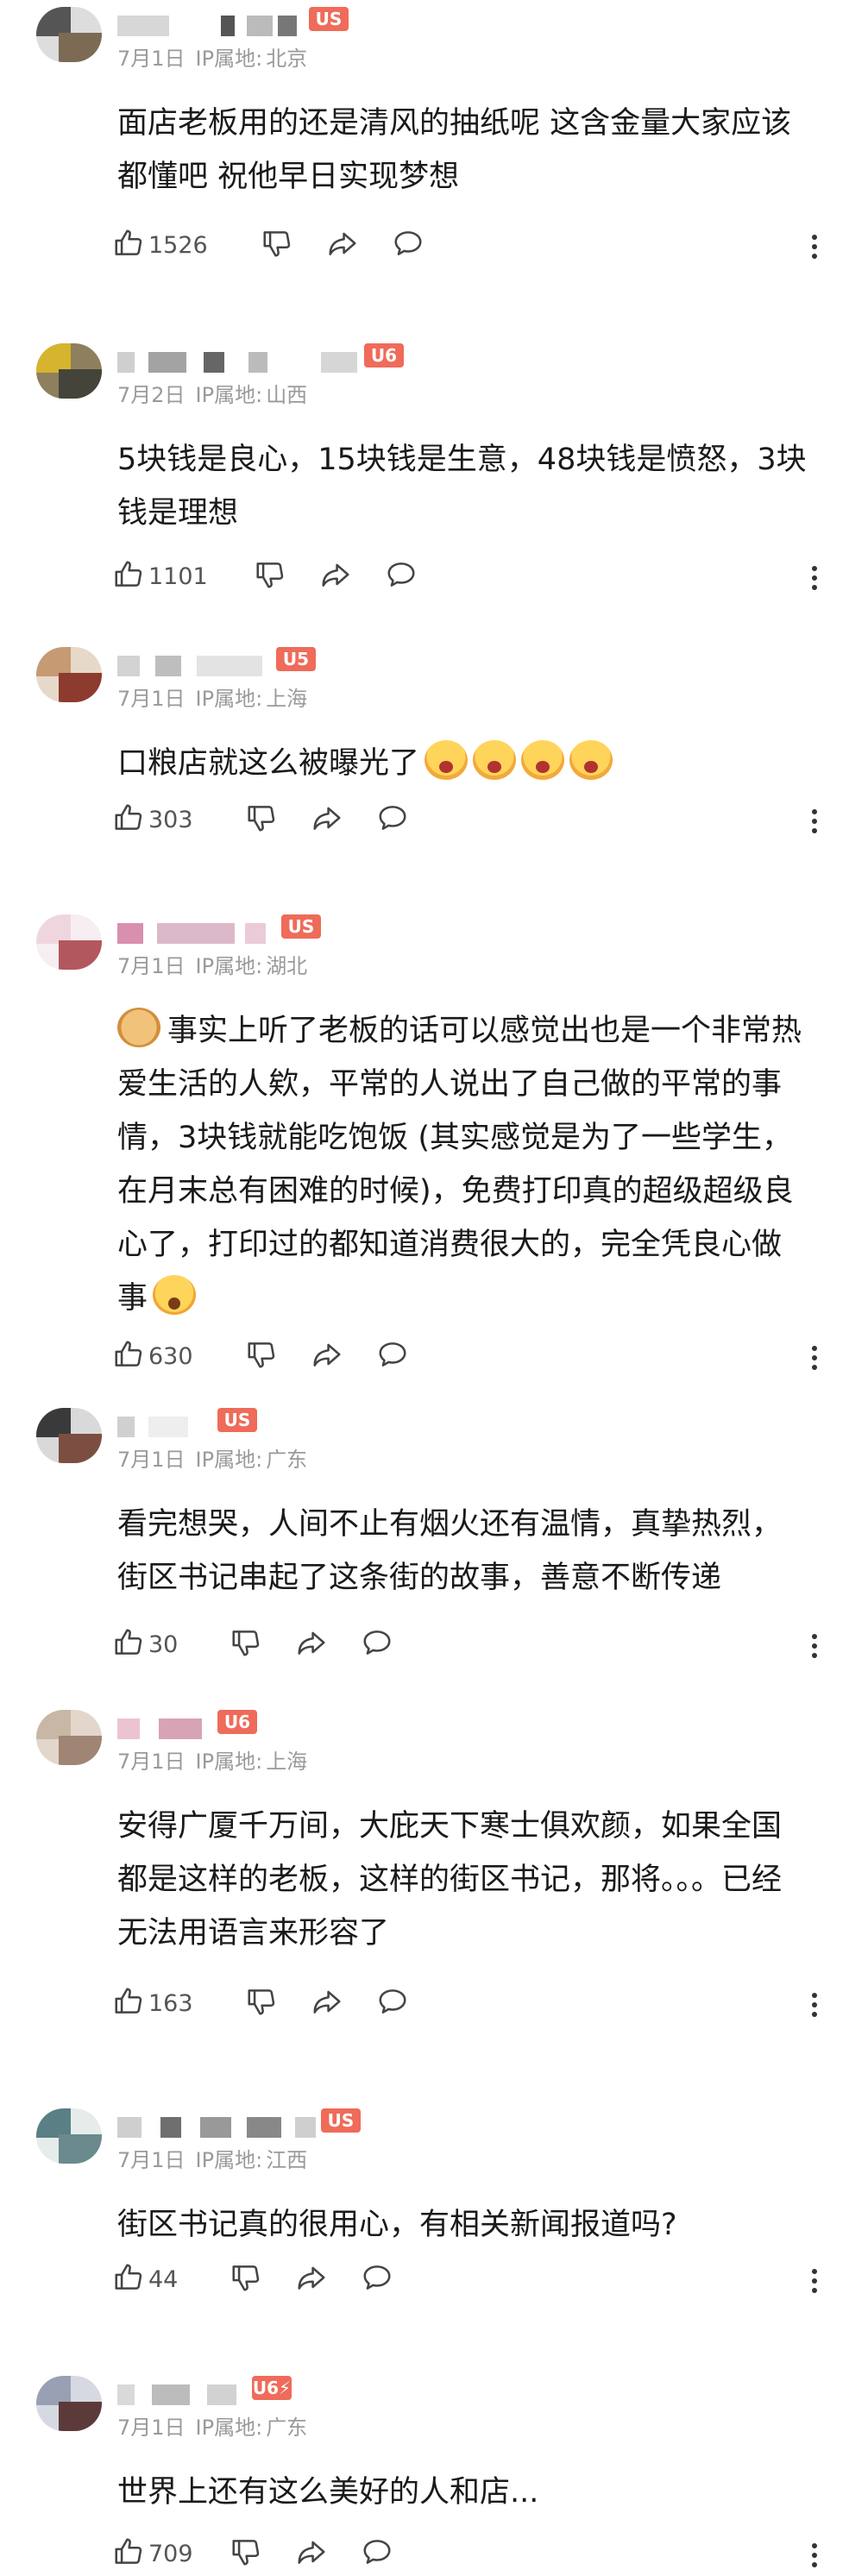  I want to click on like-button: 44, so click(145, 2279).